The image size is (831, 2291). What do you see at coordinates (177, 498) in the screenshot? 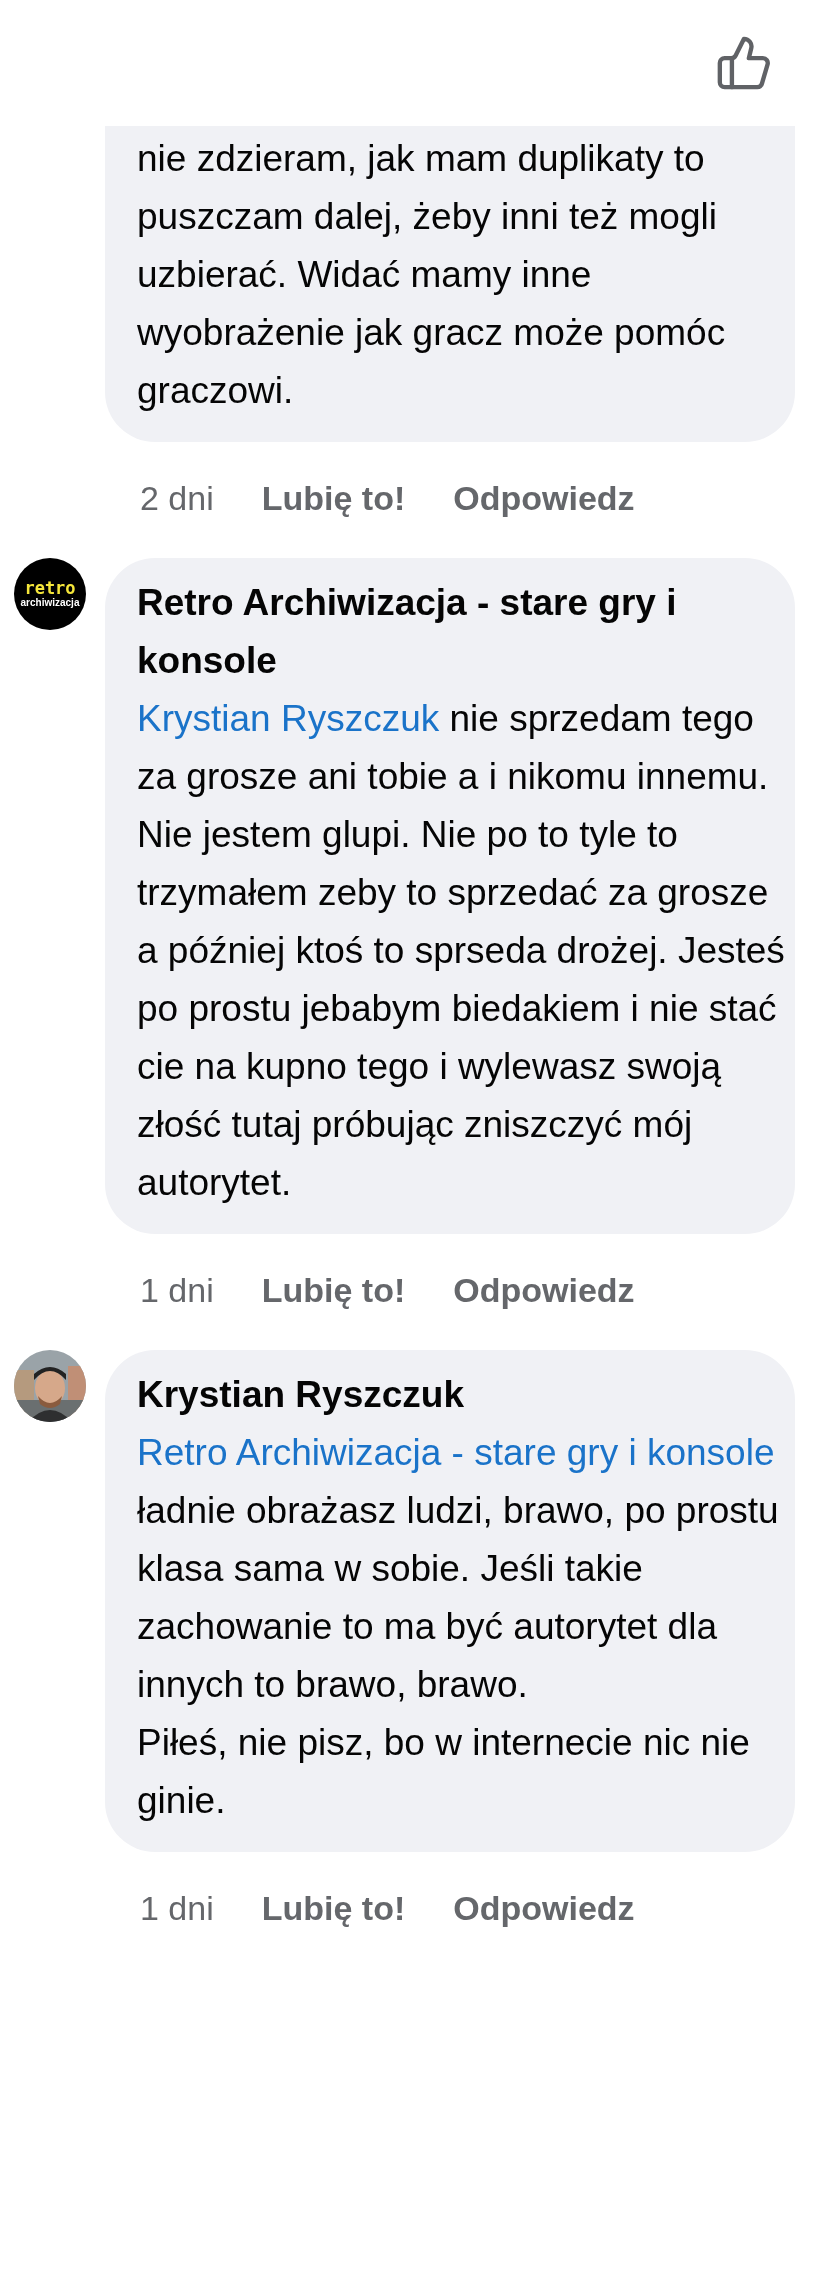
I see `comment-time: 2 dni` at bounding box center [177, 498].